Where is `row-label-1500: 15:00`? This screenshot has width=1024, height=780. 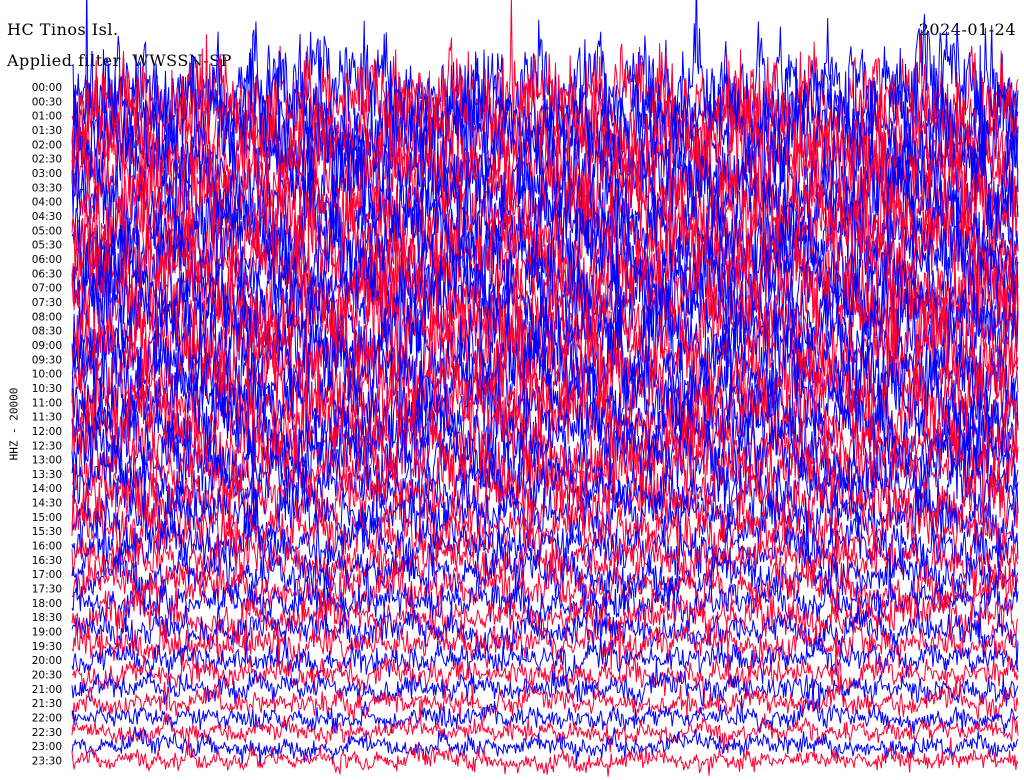
row-label-1500: 15:00 is located at coordinates (47, 518).